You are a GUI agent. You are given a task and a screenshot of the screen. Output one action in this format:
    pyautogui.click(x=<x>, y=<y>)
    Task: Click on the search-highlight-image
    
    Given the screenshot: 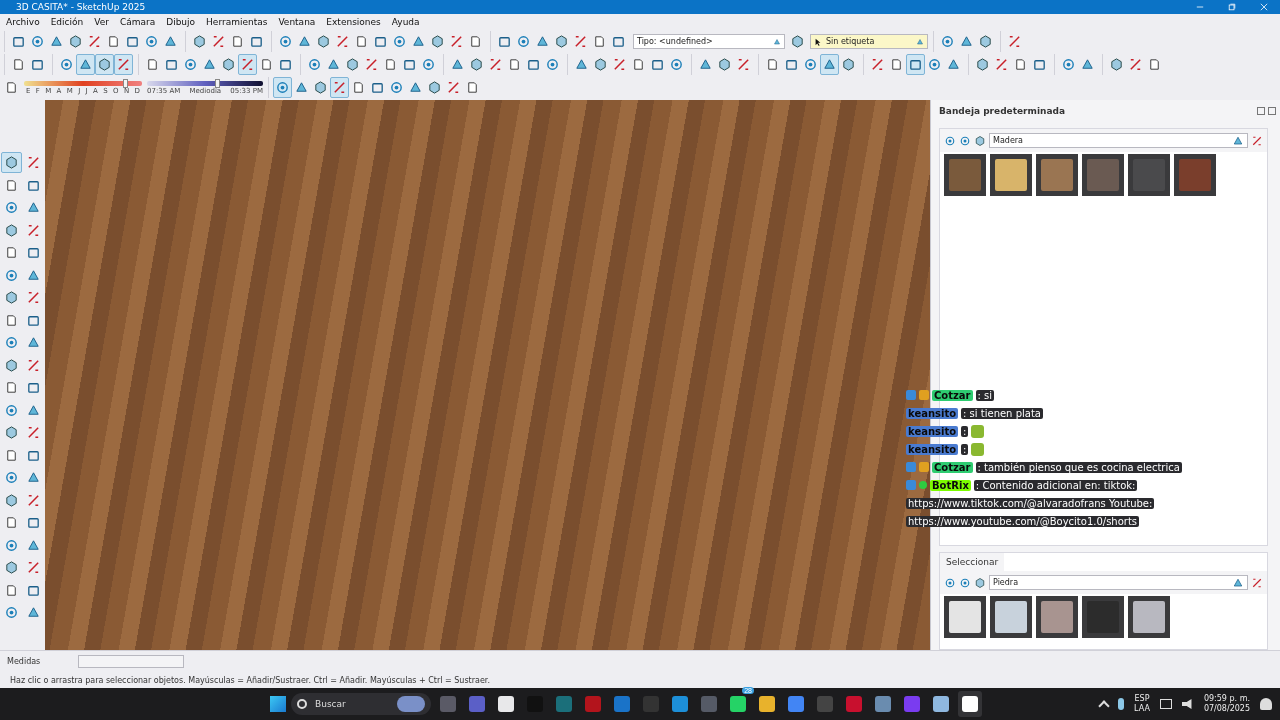 What is the action you would take?
    pyautogui.click(x=411, y=704)
    